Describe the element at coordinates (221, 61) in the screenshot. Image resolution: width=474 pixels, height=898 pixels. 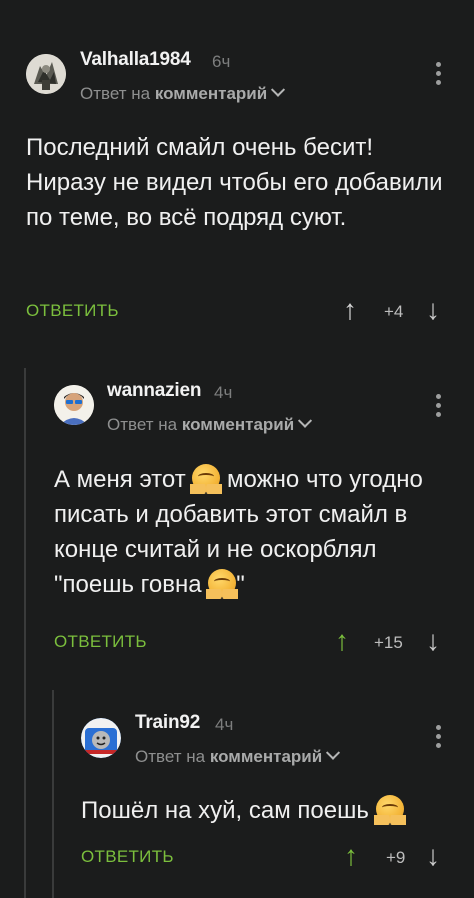
I see `timestamp: 6ч` at that location.